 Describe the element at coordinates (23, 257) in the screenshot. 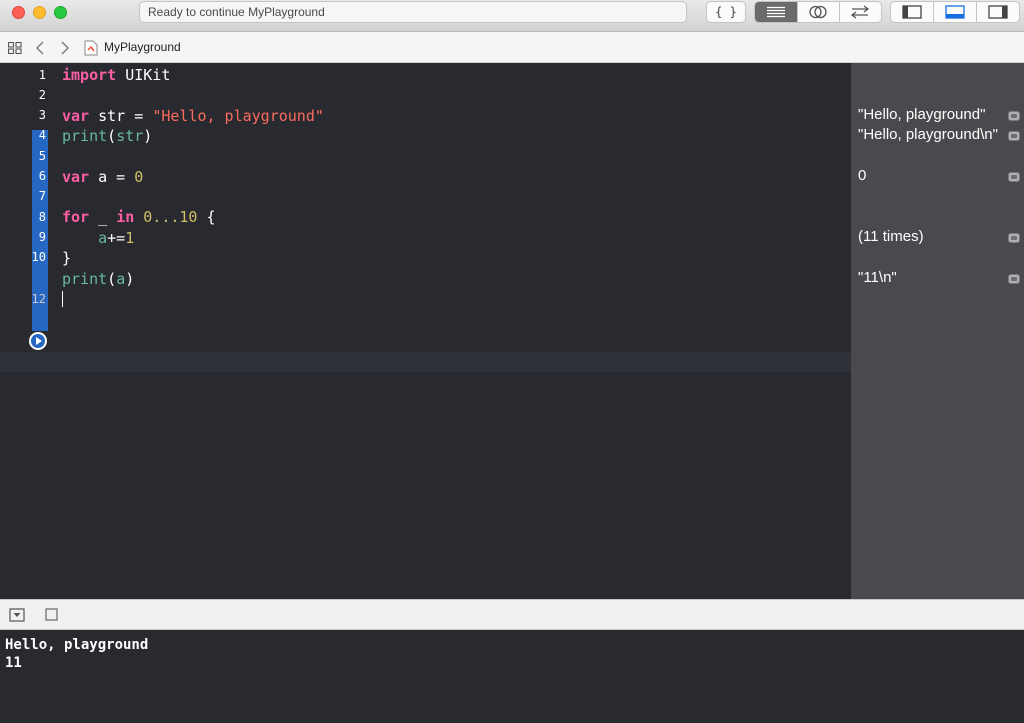

I see `line-number: 10` at that location.